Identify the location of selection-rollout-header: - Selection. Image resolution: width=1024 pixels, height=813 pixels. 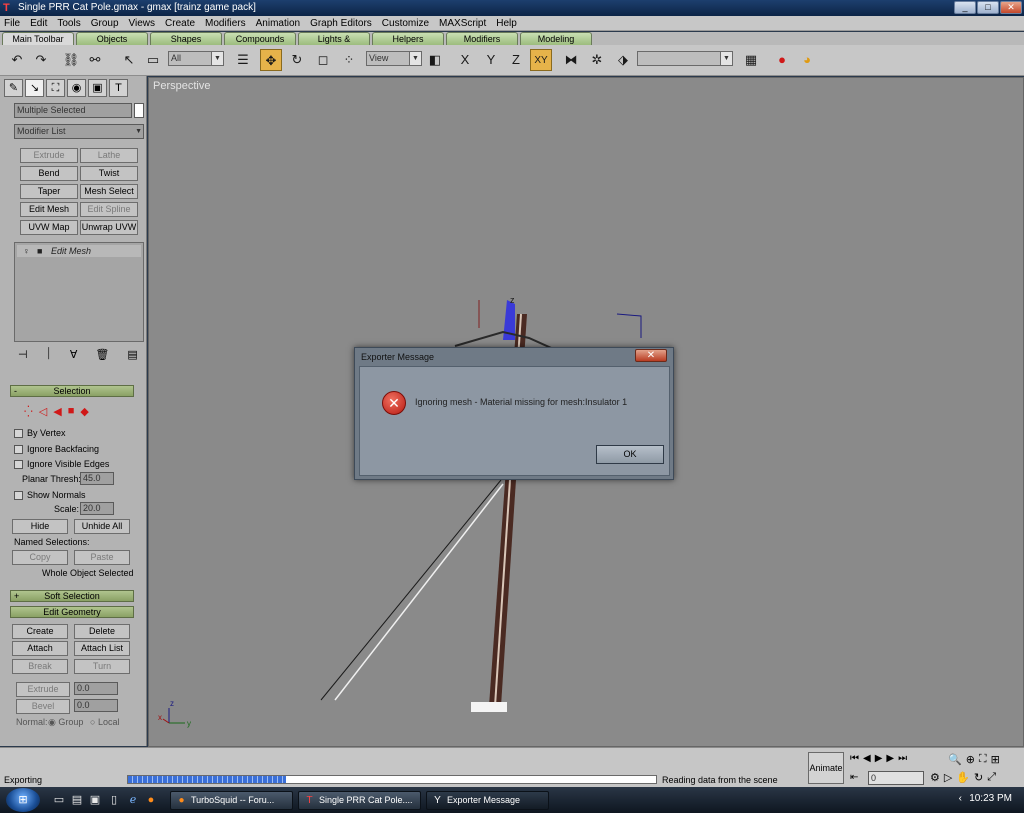
(72, 391).